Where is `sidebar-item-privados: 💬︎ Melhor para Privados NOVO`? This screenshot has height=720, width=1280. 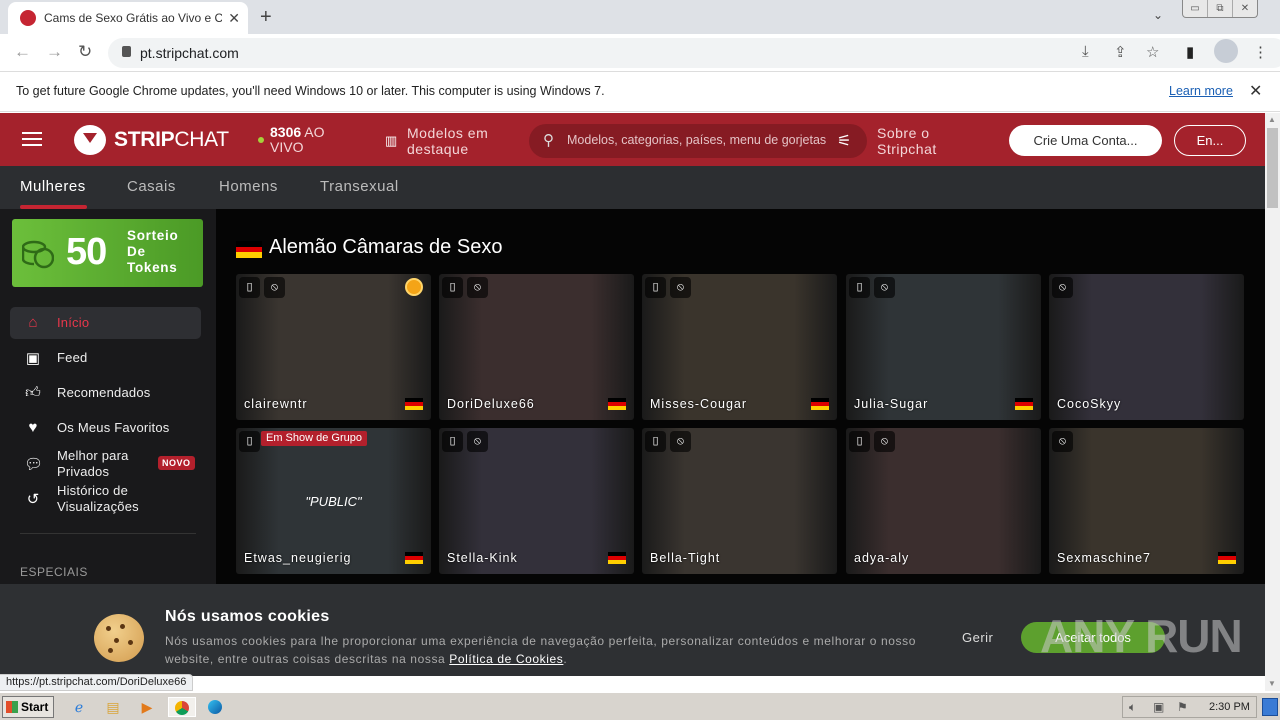
sidebar-item-privados: 💬︎ Melhor para Privados NOVO is located at coordinates (105, 464).